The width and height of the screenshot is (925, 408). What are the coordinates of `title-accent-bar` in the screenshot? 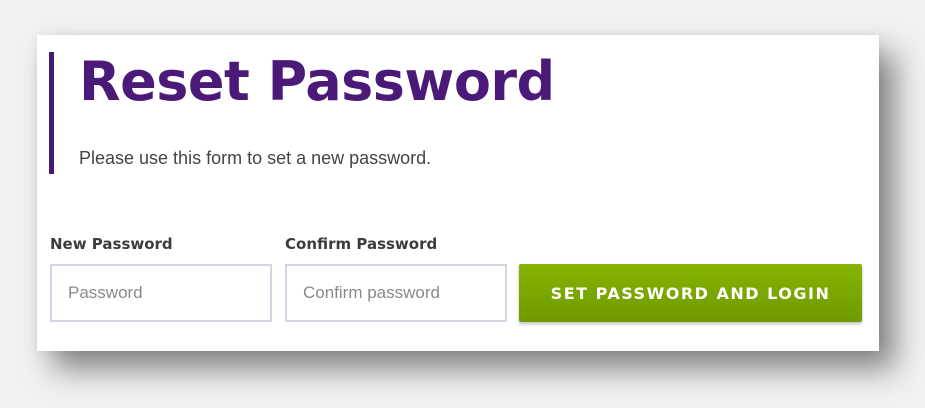 It's located at (51, 113).